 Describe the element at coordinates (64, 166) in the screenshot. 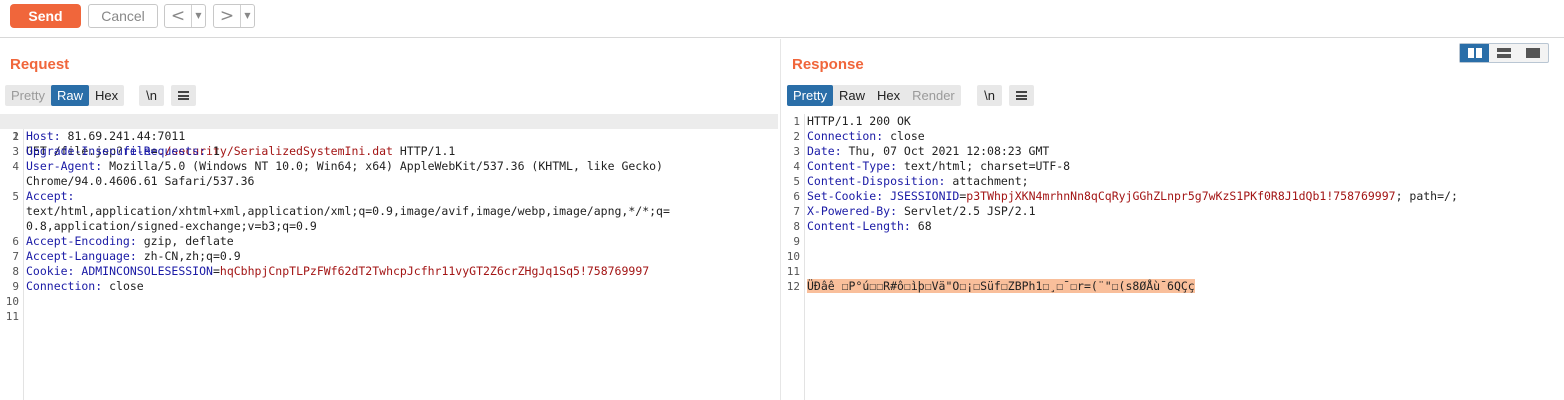

I see `header-name: User-Agent:` at that location.